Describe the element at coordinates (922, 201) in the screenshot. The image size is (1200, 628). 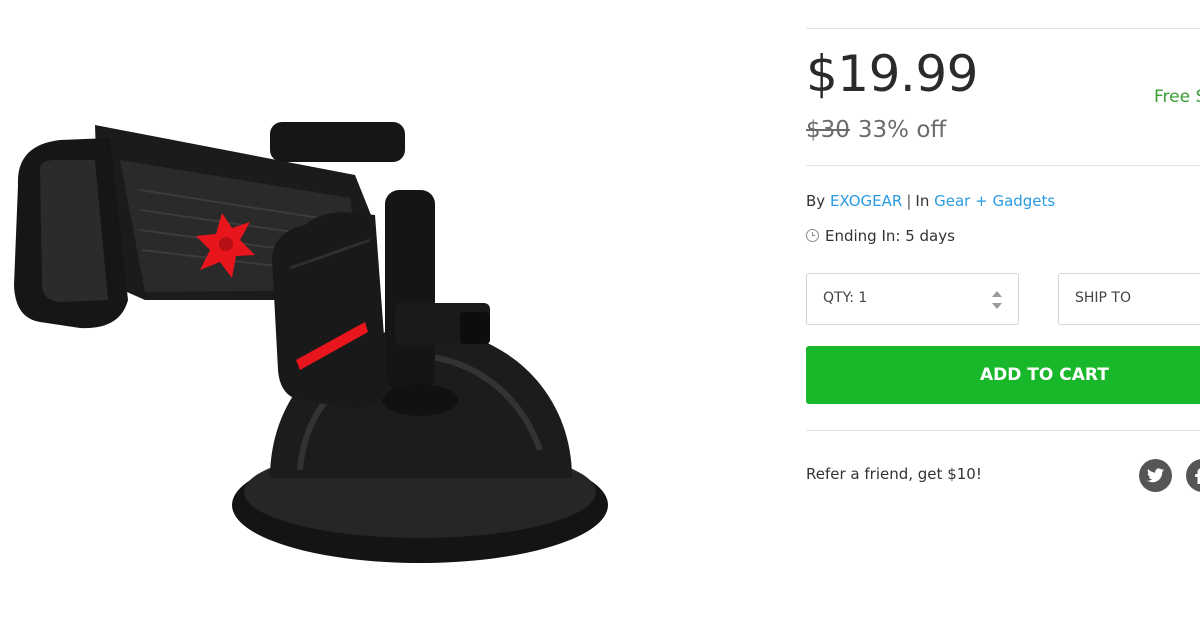
I see `in-label: In` at that location.